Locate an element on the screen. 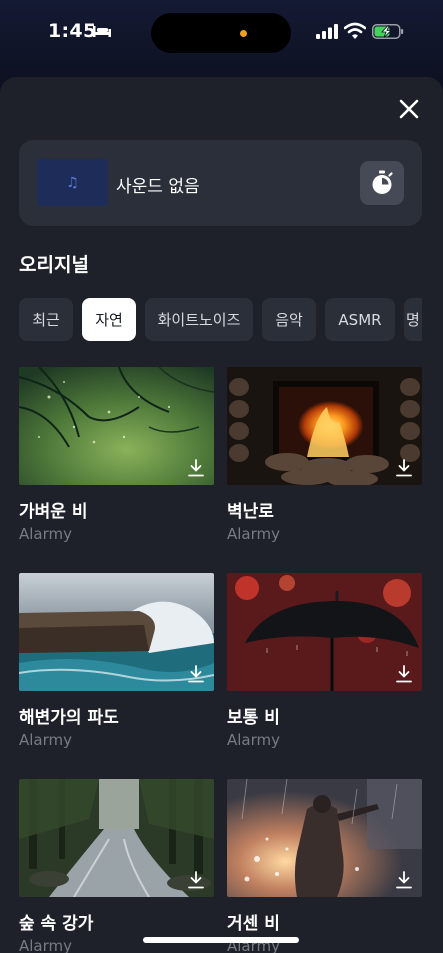 The width and height of the screenshot is (443, 953). tab-white-noise: 화이트노이즈 is located at coordinates (199, 319).